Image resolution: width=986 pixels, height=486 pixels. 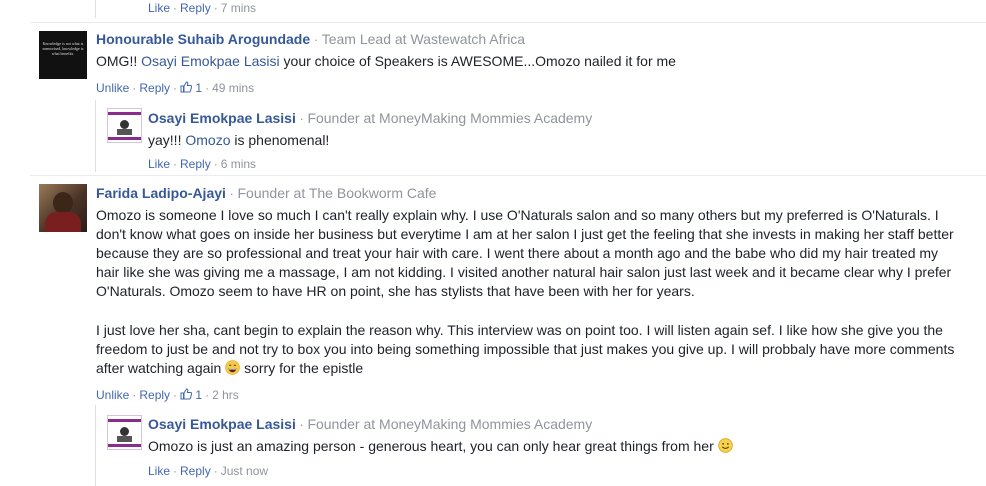 I want to click on author-title: Founder at The Bookworm Cafe, so click(x=337, y=193).